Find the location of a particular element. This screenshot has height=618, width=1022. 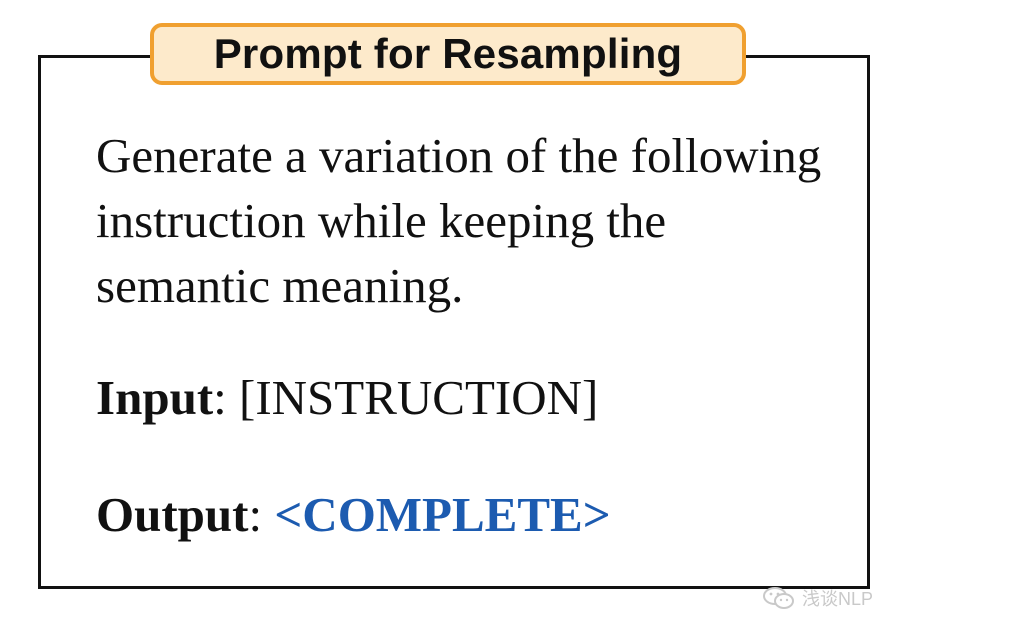

input-line: Input: [INSTRUCTION] is located at coordinates (347, 398).